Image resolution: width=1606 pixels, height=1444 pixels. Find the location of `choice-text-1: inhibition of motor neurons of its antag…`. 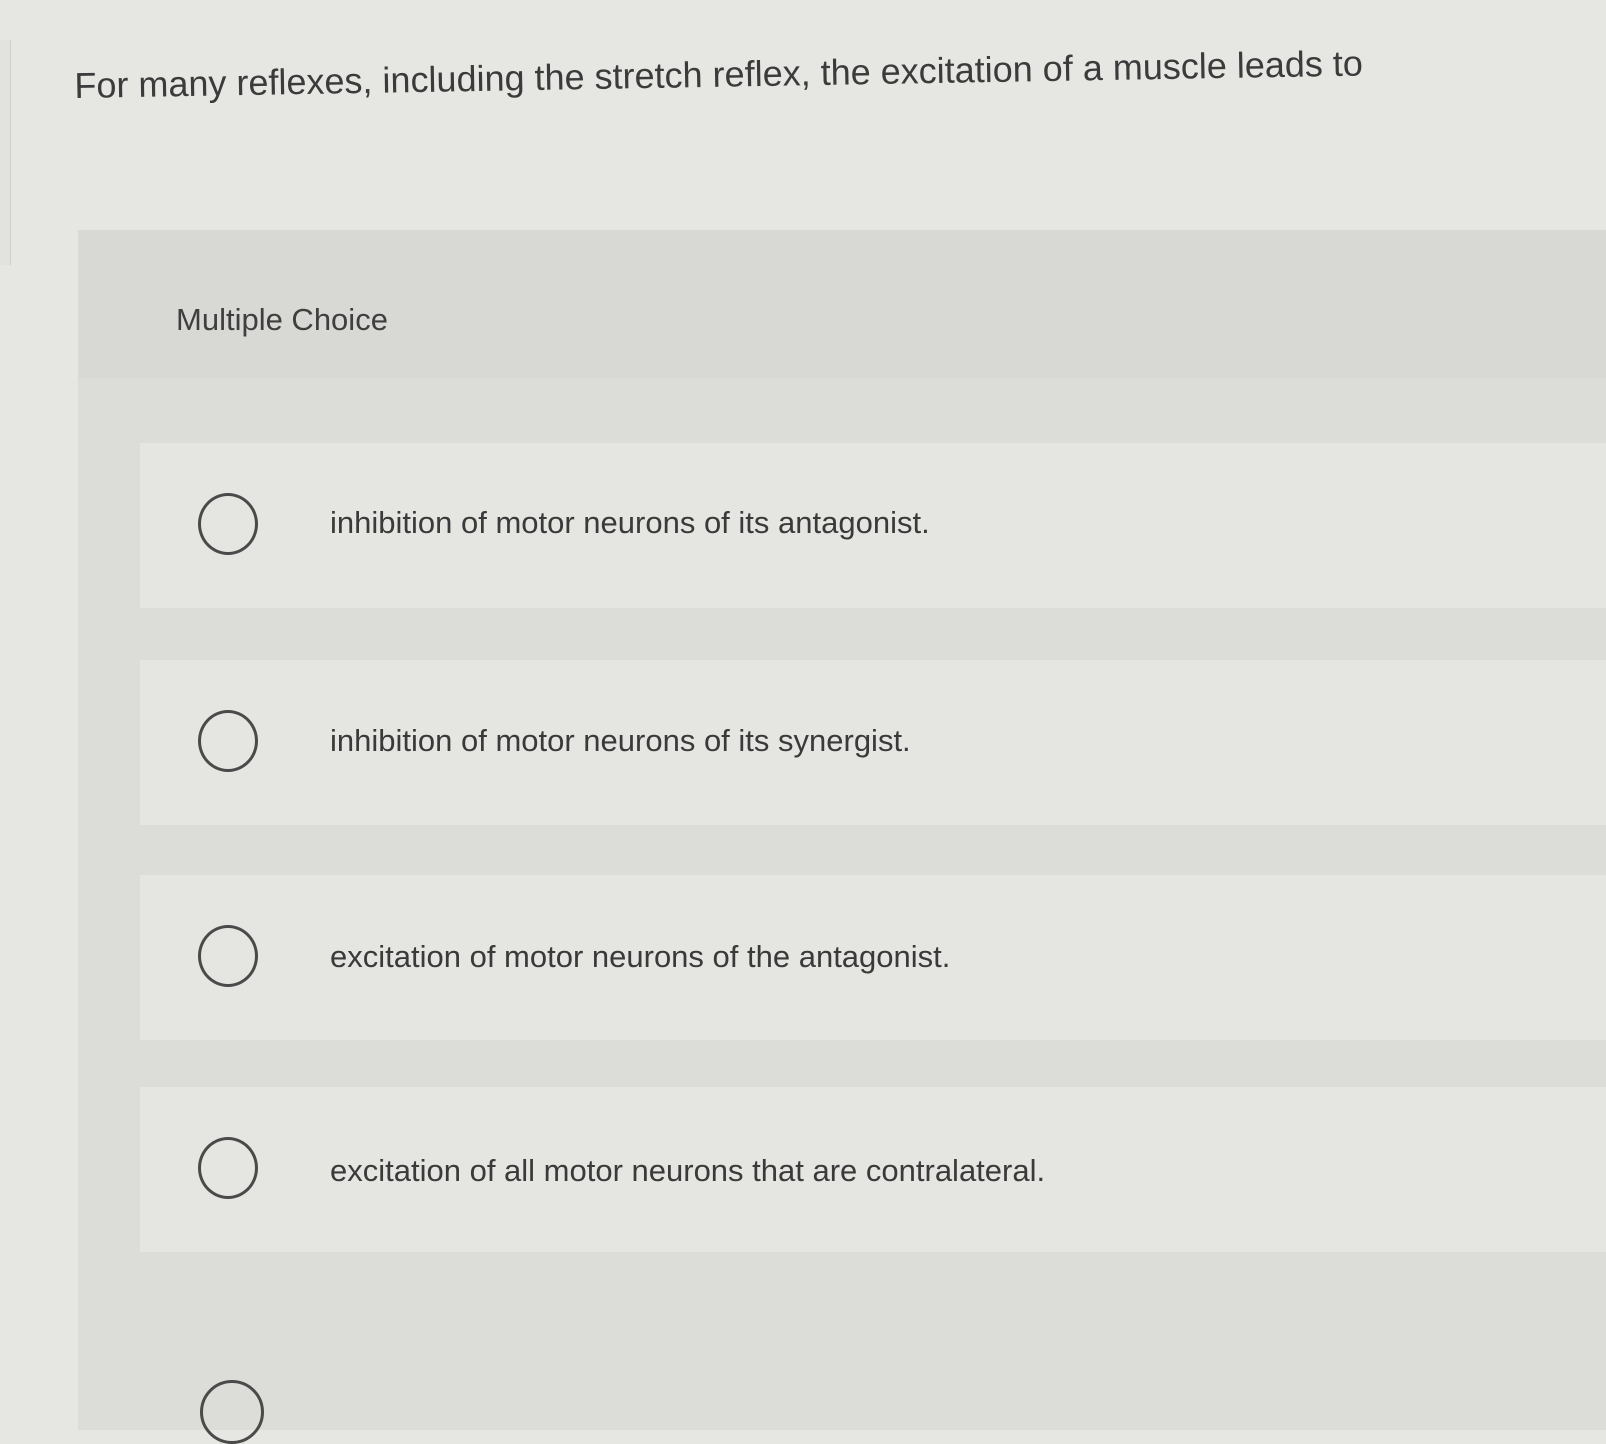

choice-text-1: inhibition of motor neurons of its antag… is located at coordinates (630, 522).